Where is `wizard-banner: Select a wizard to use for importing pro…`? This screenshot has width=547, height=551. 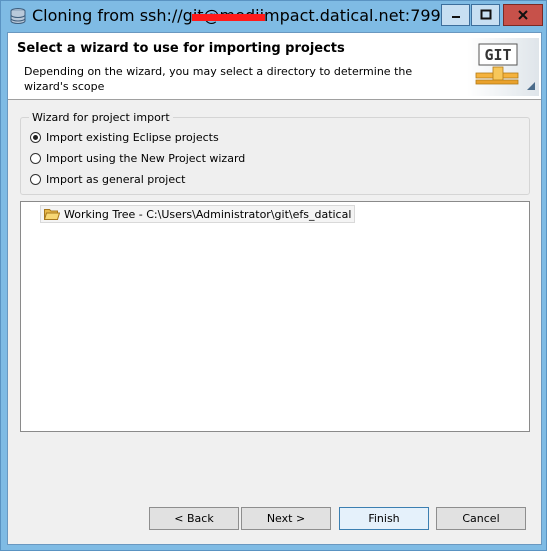 wizard-banner: Select a wizard to use for importing pro… is located at coordinates (274, 66).